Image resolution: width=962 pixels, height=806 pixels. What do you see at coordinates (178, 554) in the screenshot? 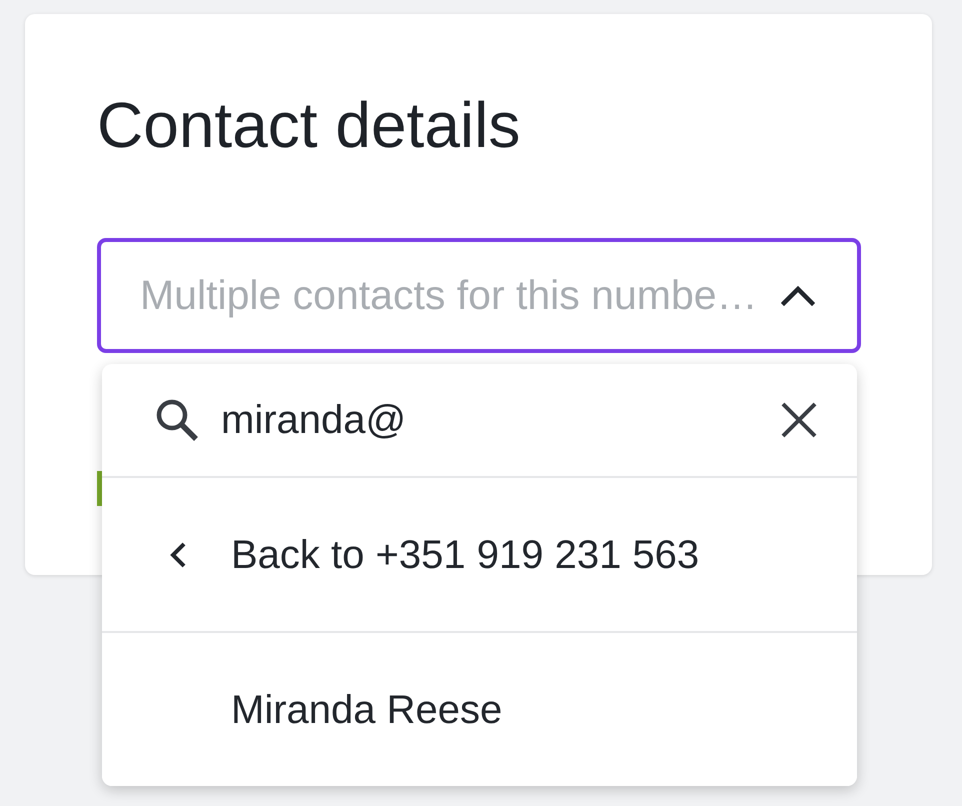
I see `chevron-left-icon` at bounding box center [178, 554].